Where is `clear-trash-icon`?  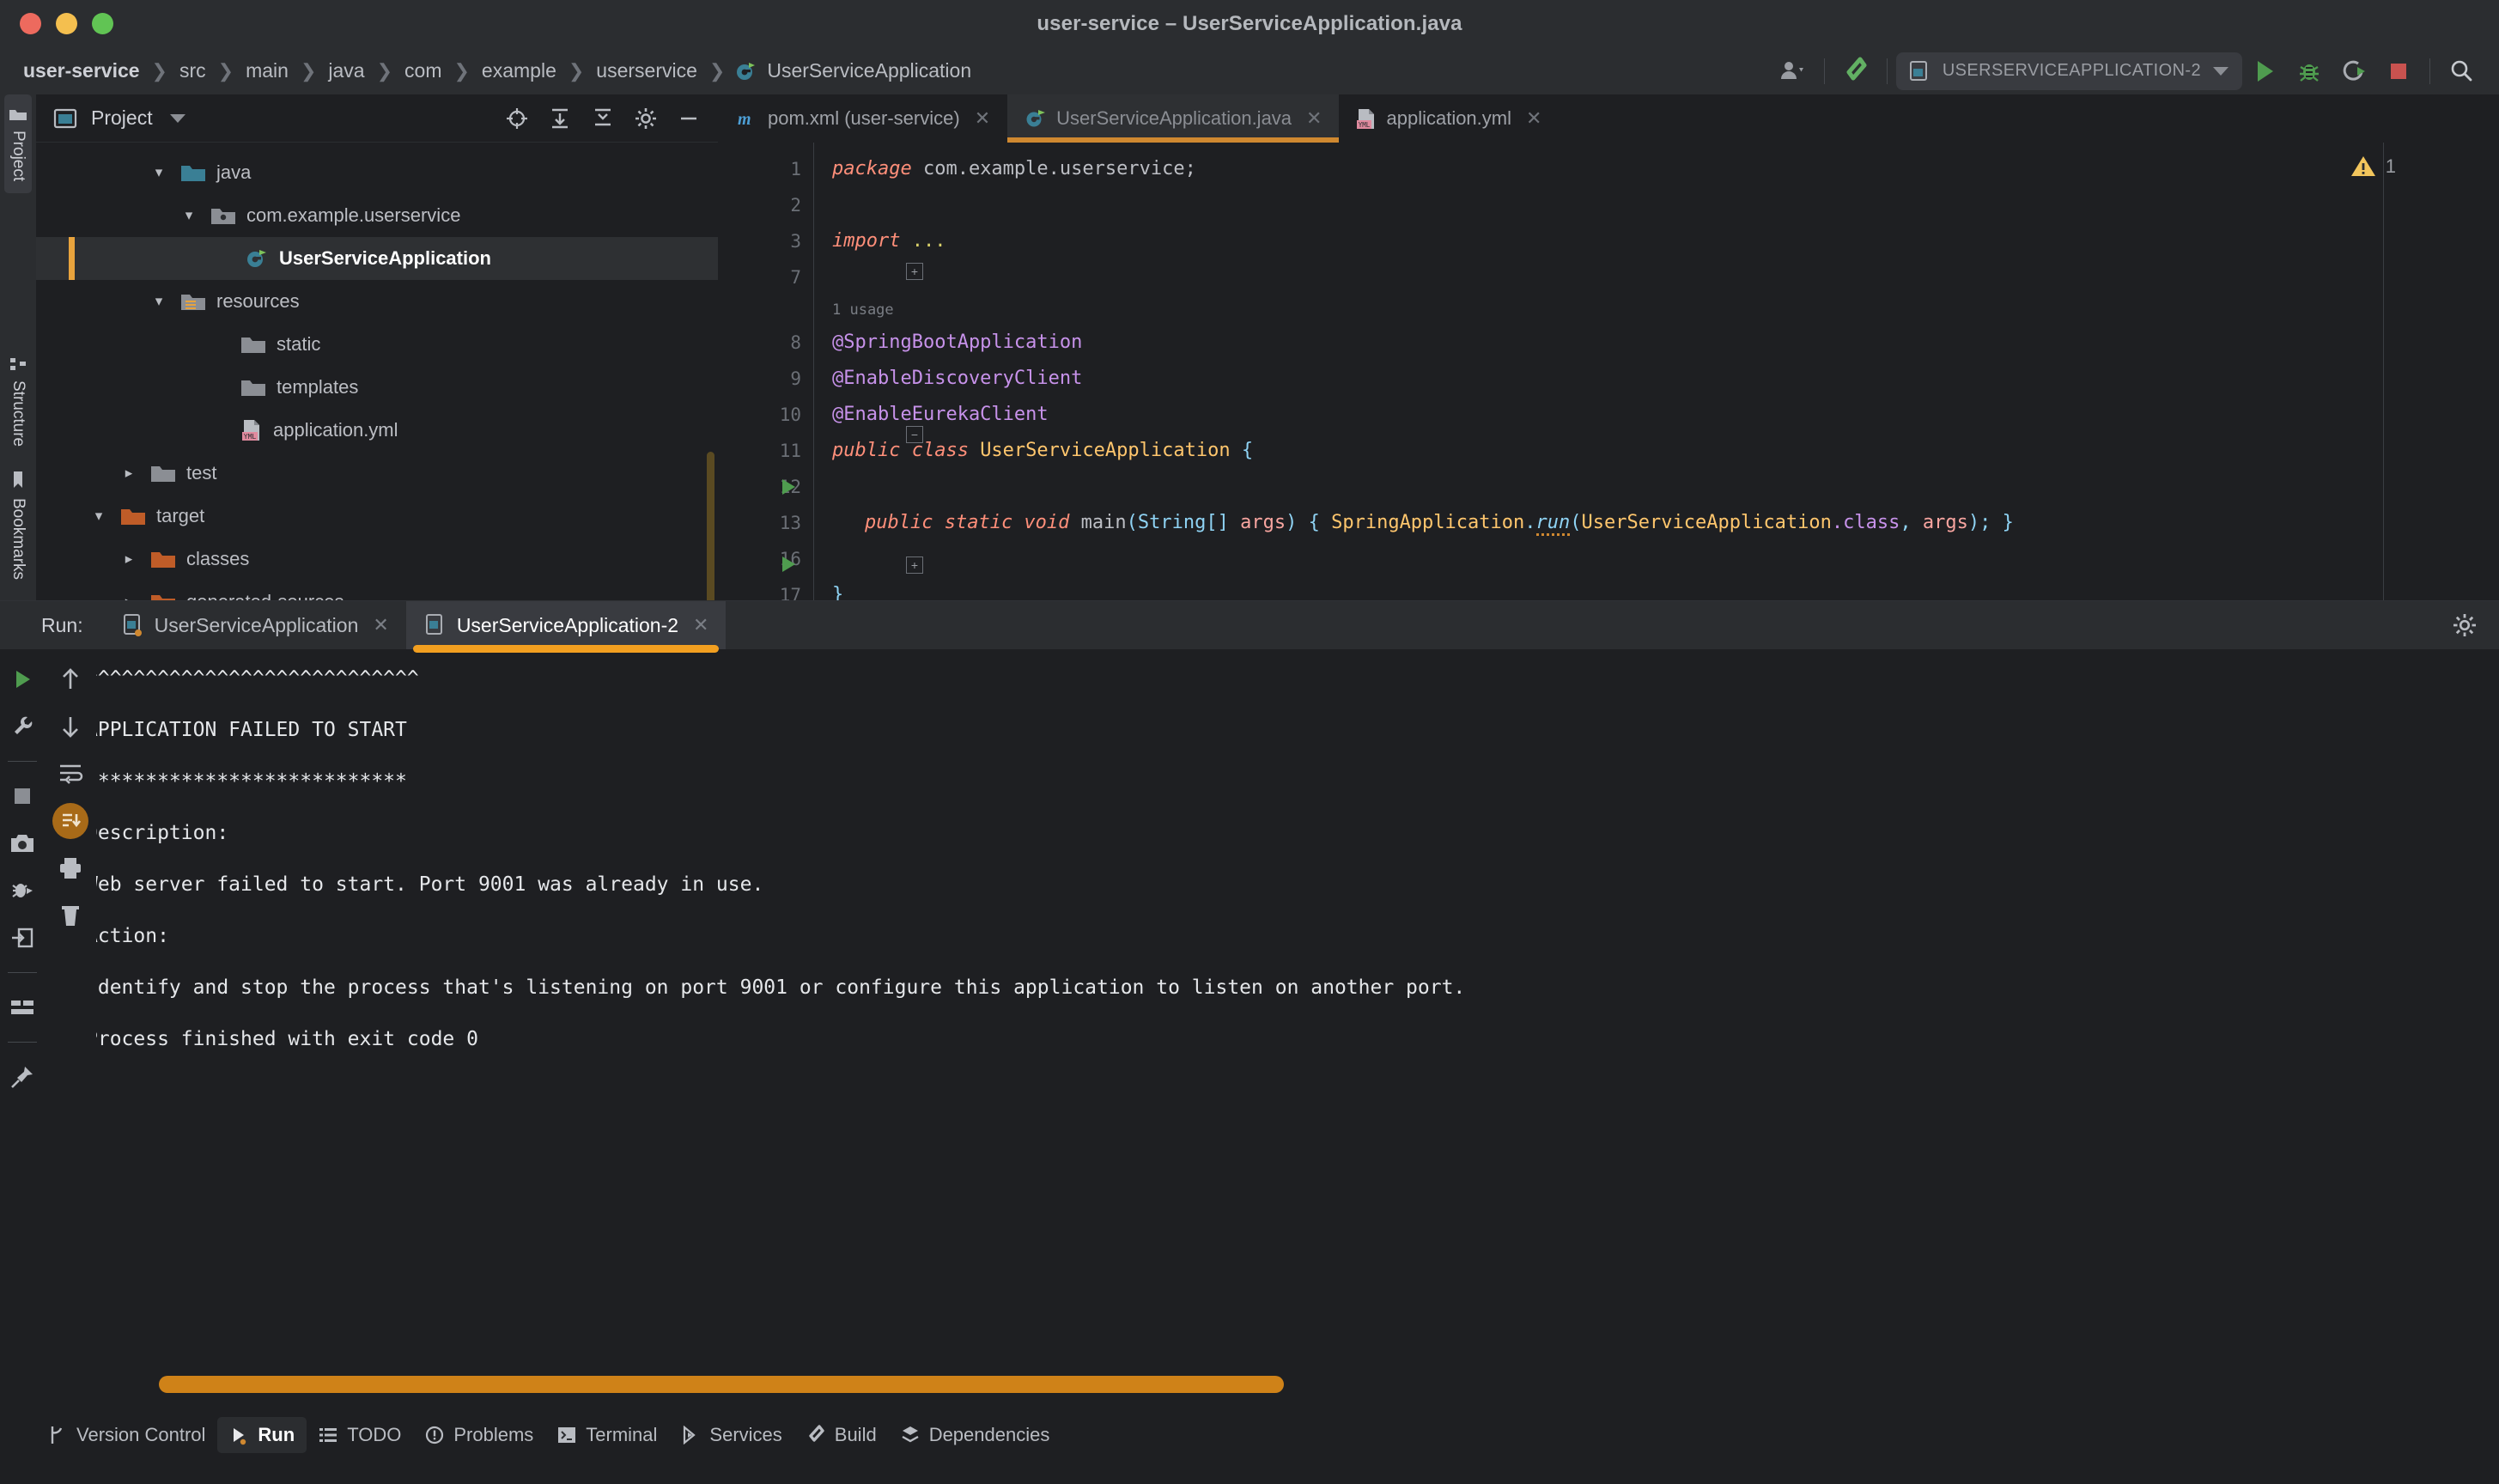
clear-trash-icon is located at coordinates (70, 915).